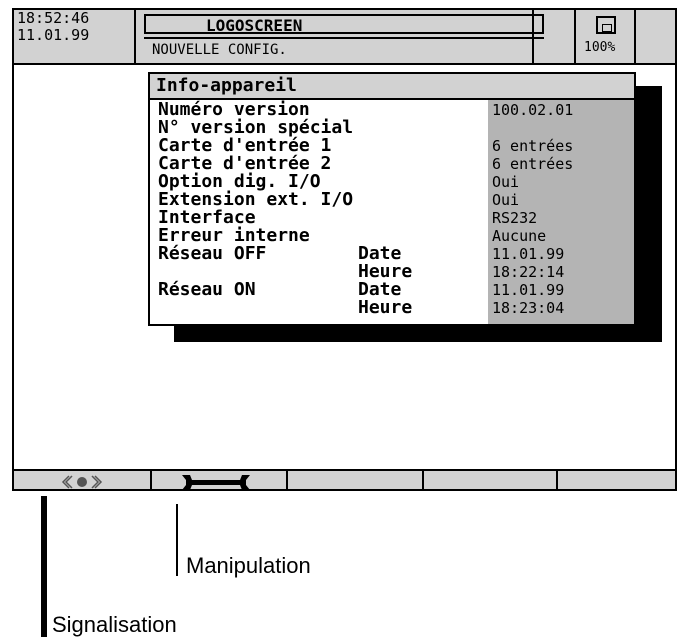 This screenshot has width=677, height=638. I want to click on info-row: Heure 18:22:14, so click(392, 271).